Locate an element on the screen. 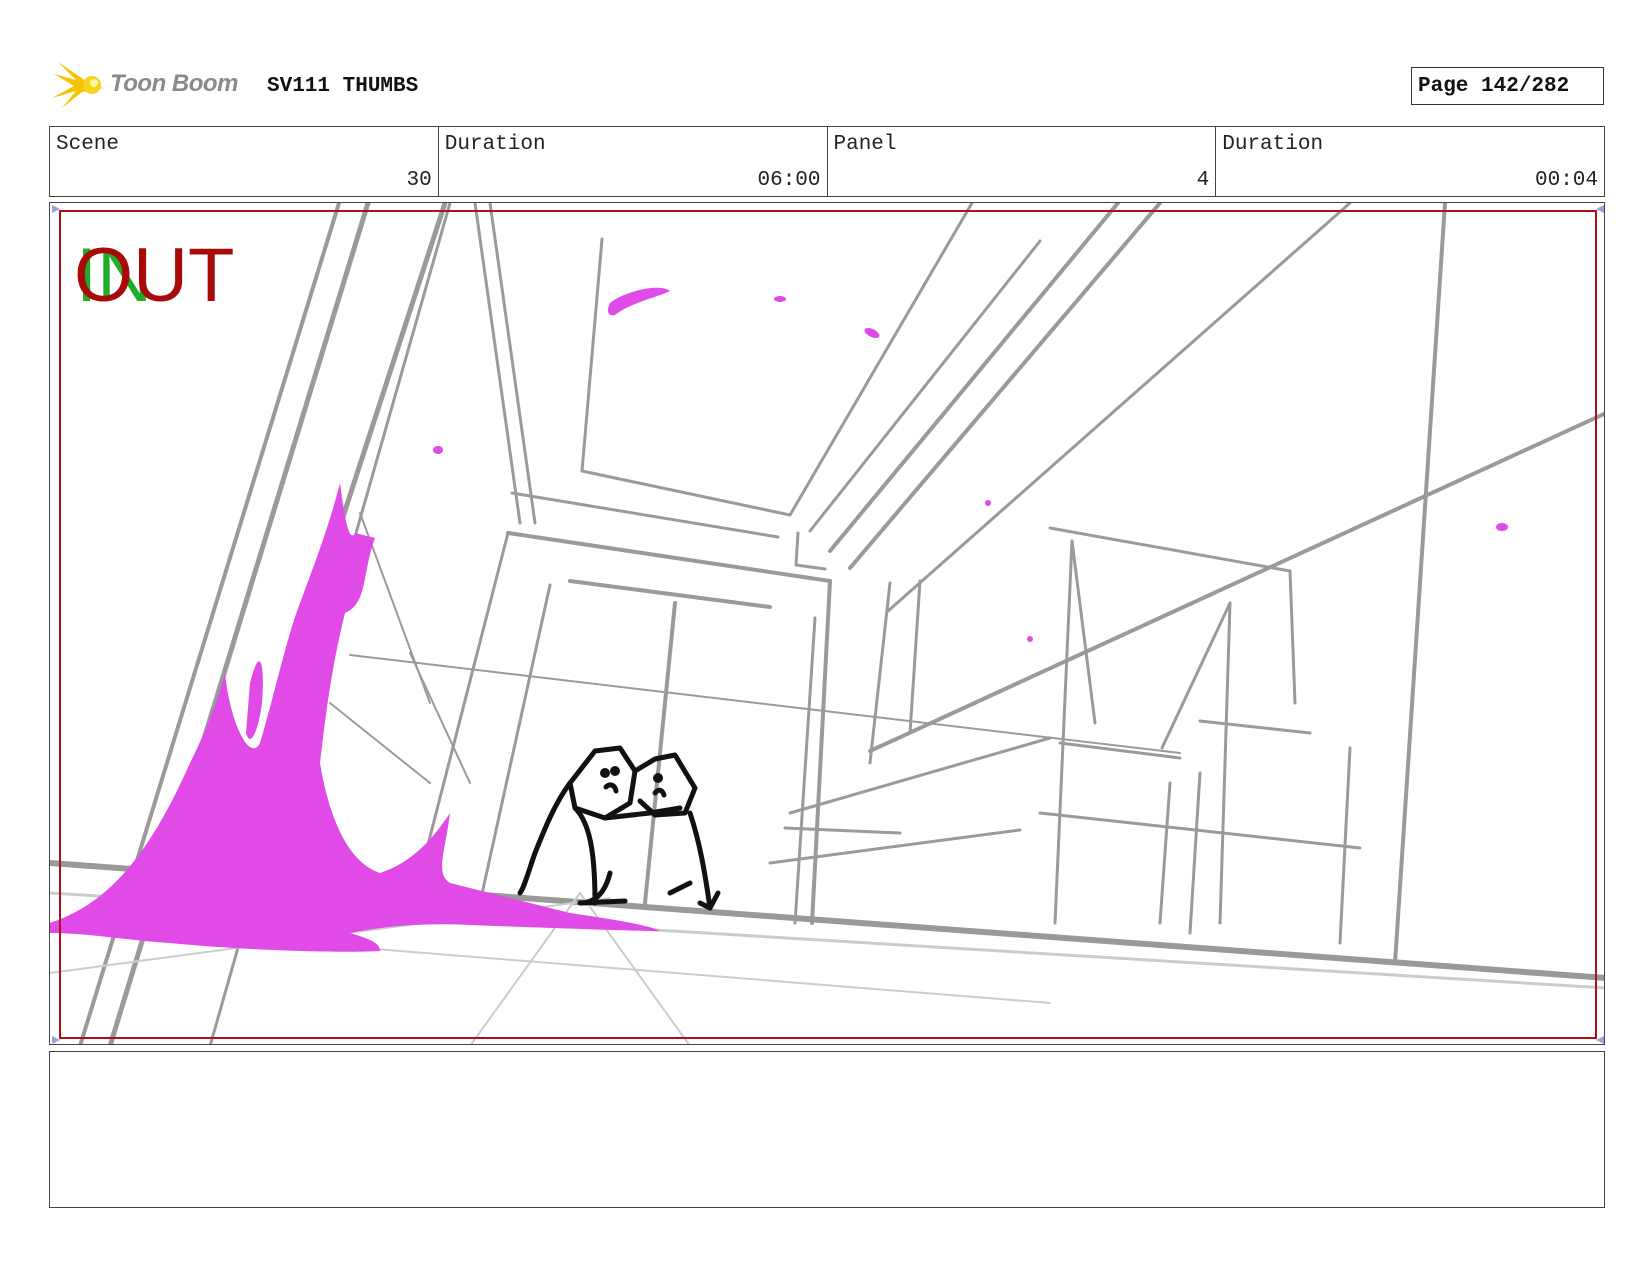 The height and width of the screenshot is (1276, 1648). page-label: Page 142/282 is located at coordinates (1494, 86).